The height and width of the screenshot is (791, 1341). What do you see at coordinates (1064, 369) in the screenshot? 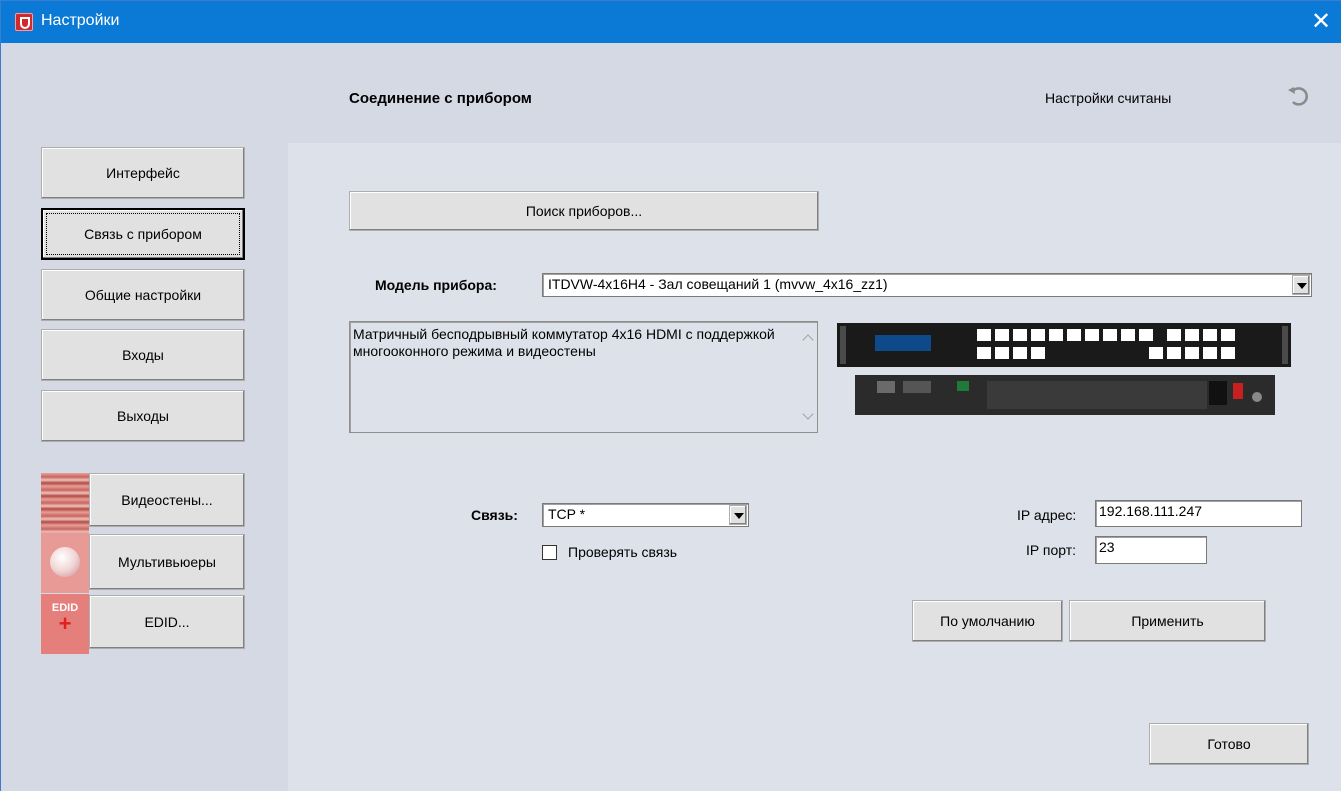
I see `device-image` at bounding box center [1064, 369].